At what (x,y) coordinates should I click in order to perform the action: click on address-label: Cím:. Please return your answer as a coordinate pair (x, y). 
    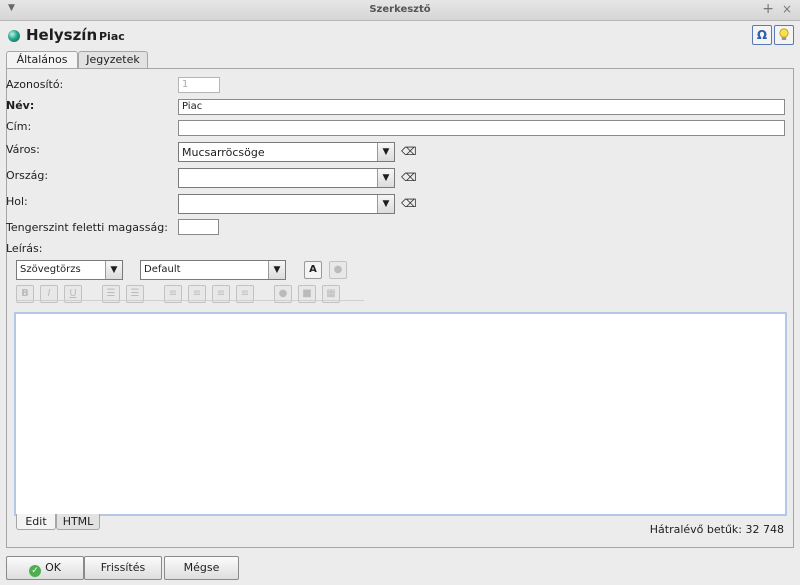
    Looking at the image, I should click on (19, 126).